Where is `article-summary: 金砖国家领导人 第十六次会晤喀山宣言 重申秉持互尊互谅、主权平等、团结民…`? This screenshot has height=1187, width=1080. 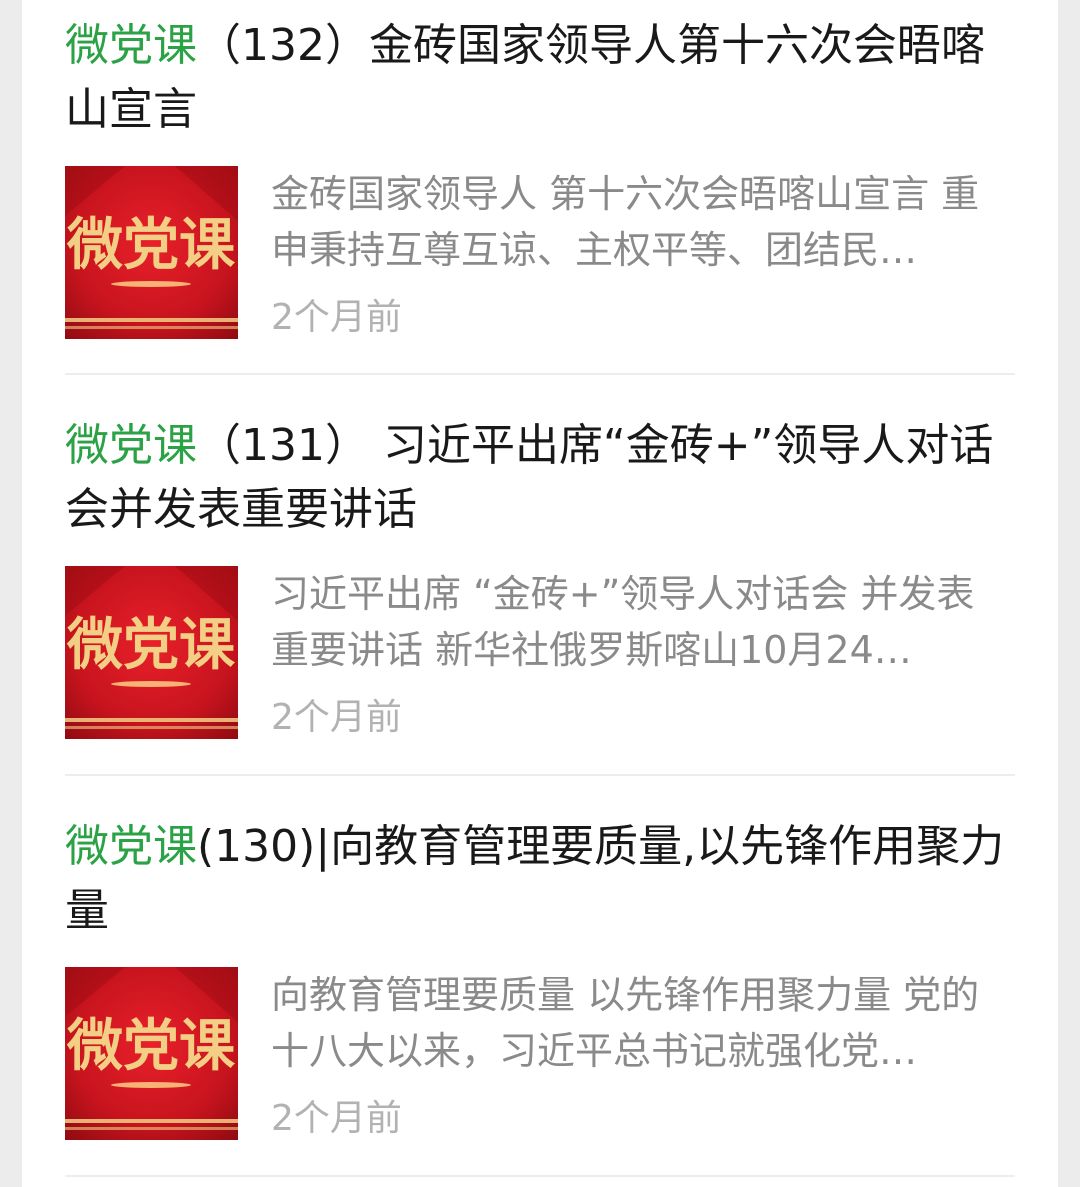 article-summary: 金砖国家领导人 第十六次会晤喀山宣言 重申秉持互尊互谅、主权平等、团结民… is located at coordinates (625, 222).